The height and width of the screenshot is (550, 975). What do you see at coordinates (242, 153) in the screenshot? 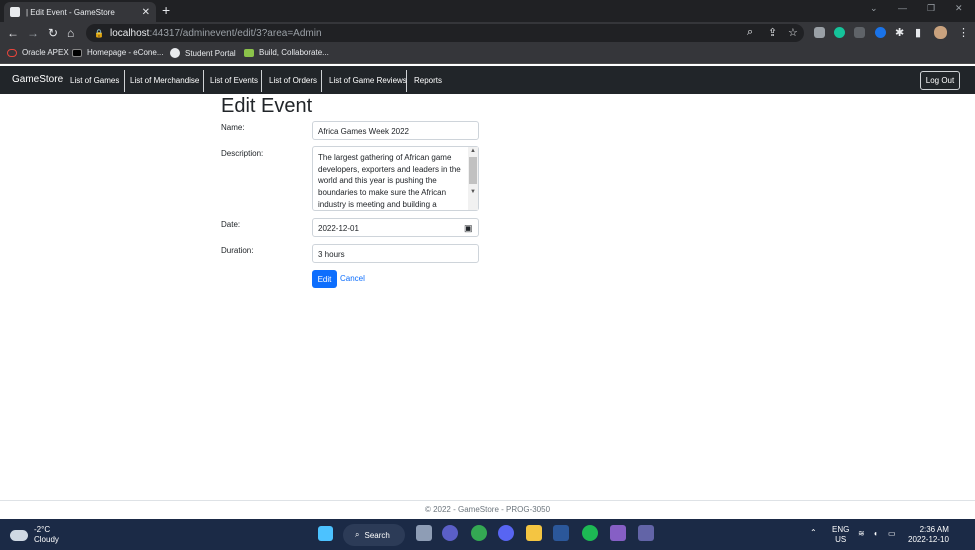
I see `description-label: Description:` at bounding box center [242, 153].